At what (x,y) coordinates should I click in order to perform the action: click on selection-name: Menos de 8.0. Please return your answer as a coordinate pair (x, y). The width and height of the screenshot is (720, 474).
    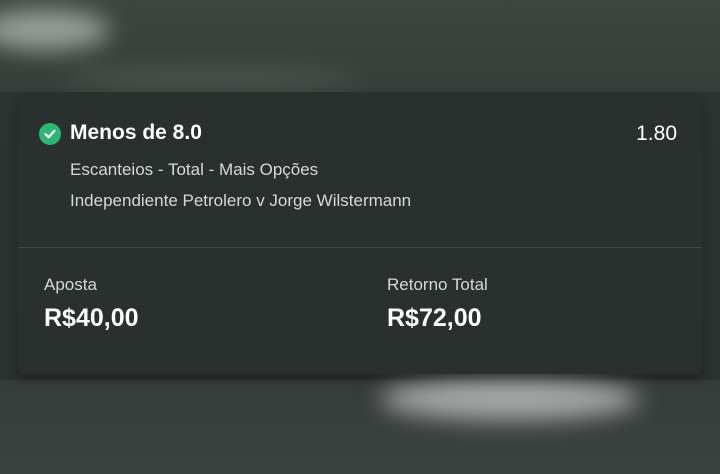
    Looking at the image, I should click on (136, 132).